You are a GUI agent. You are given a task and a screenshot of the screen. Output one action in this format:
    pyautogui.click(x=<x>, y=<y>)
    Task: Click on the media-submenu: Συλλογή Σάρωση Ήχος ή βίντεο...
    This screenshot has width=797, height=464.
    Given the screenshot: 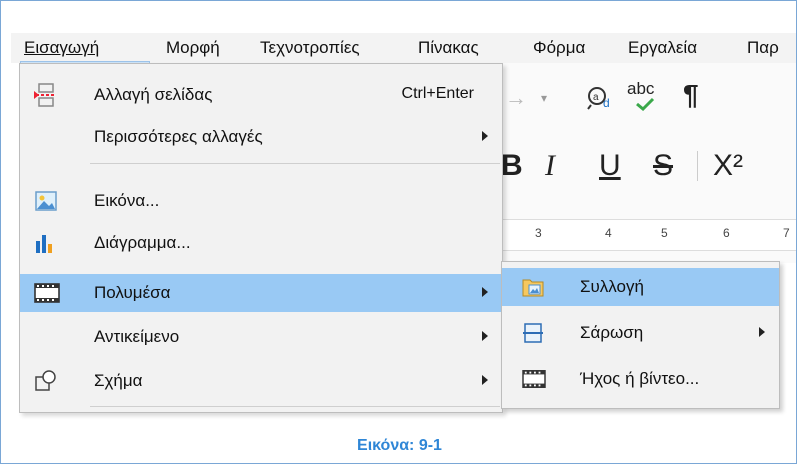 What is the action you would take?
    pyautogui.click(x=640, y=335)
    